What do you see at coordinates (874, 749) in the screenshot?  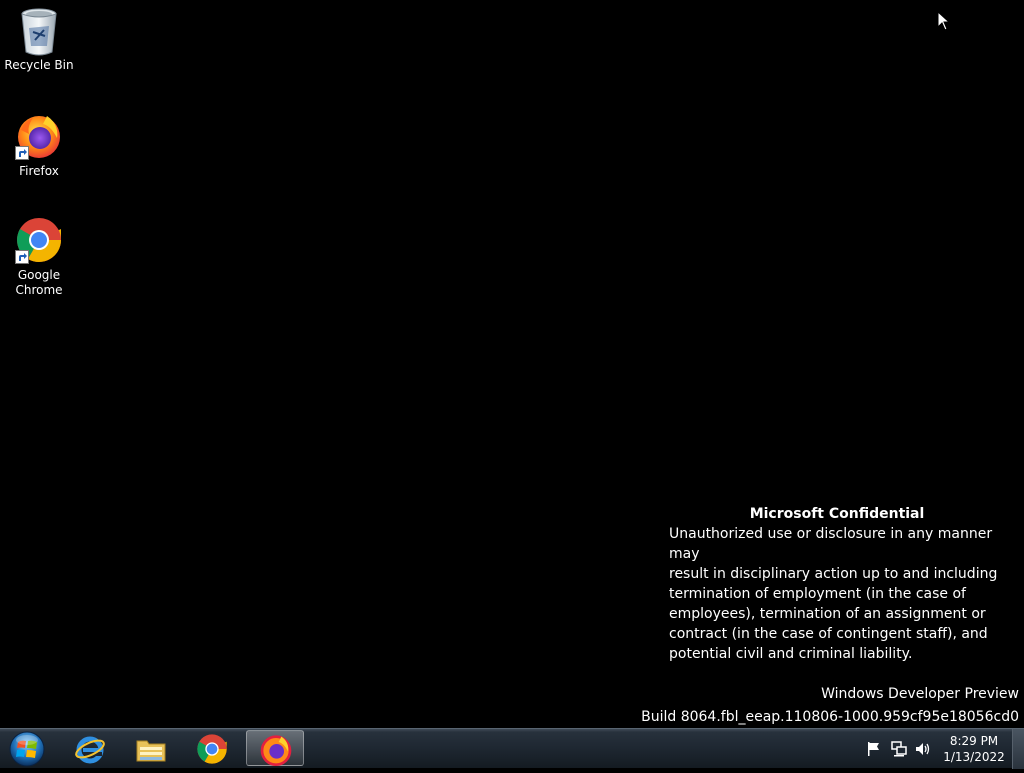 I see `action-center-flag-icon` at bounding box center [874, 749].